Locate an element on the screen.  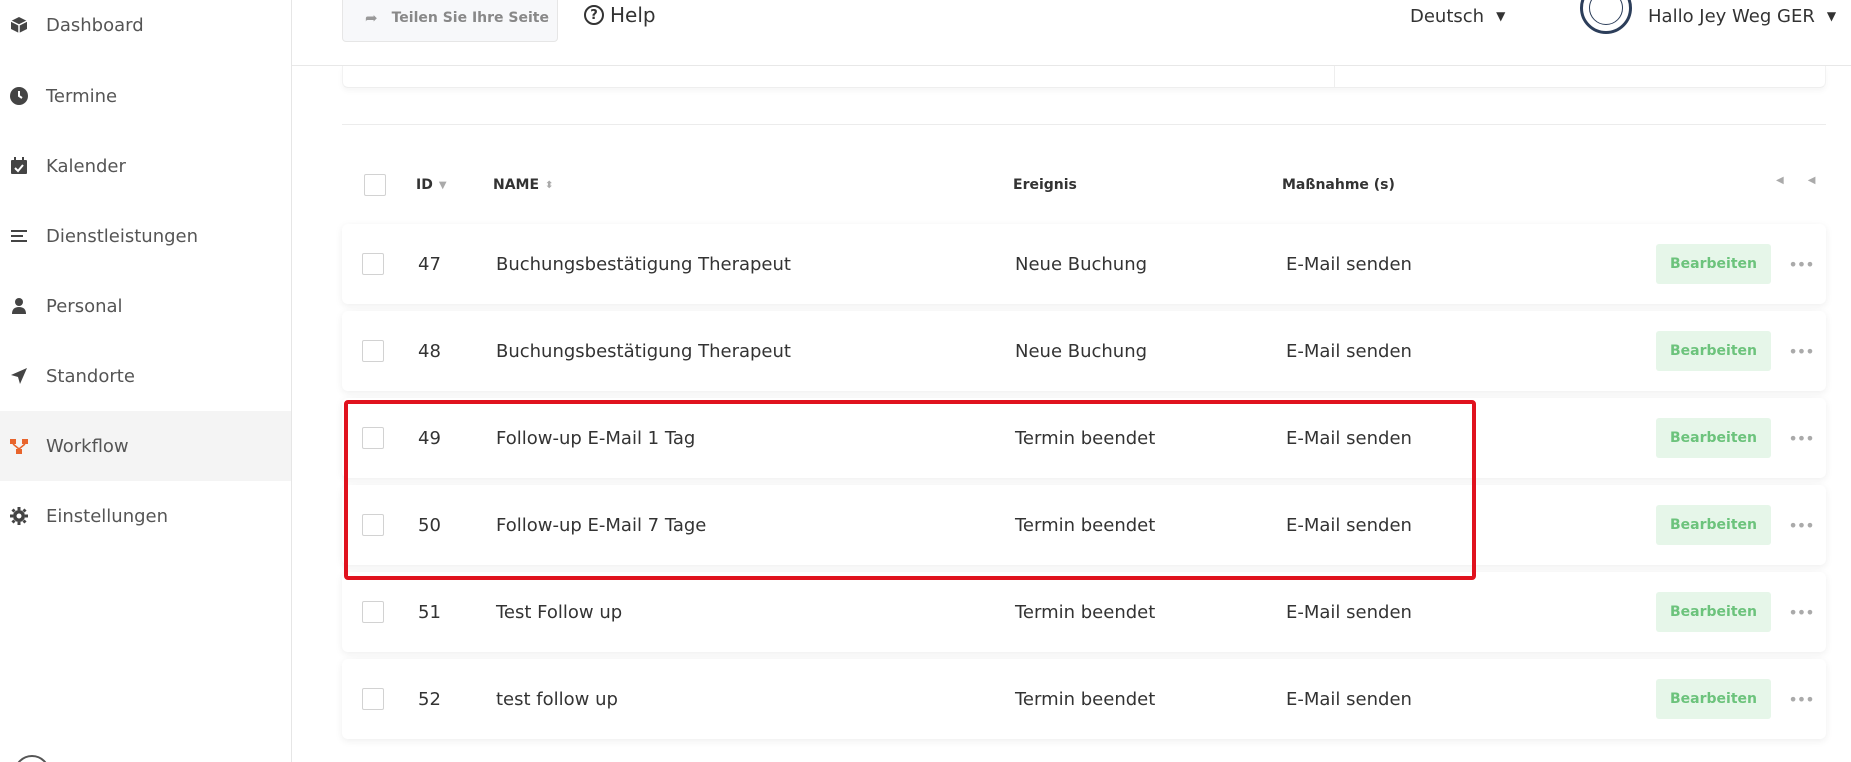
sidebar-item-kalender: Kalender is located at coordinates (145, 166).